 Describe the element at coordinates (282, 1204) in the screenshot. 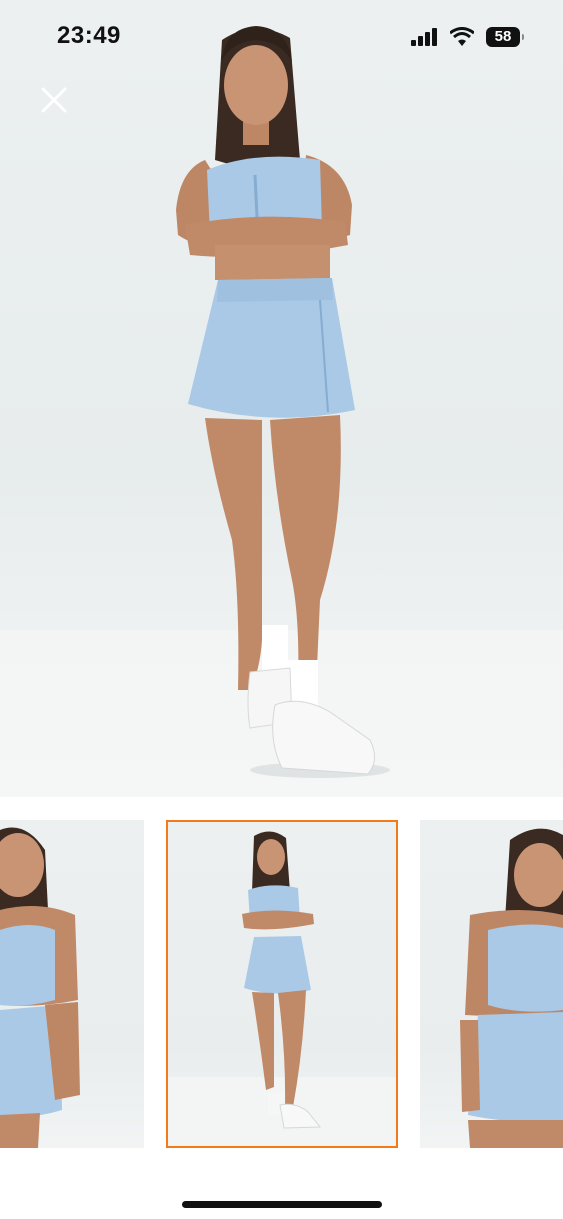

I see `home-indicator` at that location.